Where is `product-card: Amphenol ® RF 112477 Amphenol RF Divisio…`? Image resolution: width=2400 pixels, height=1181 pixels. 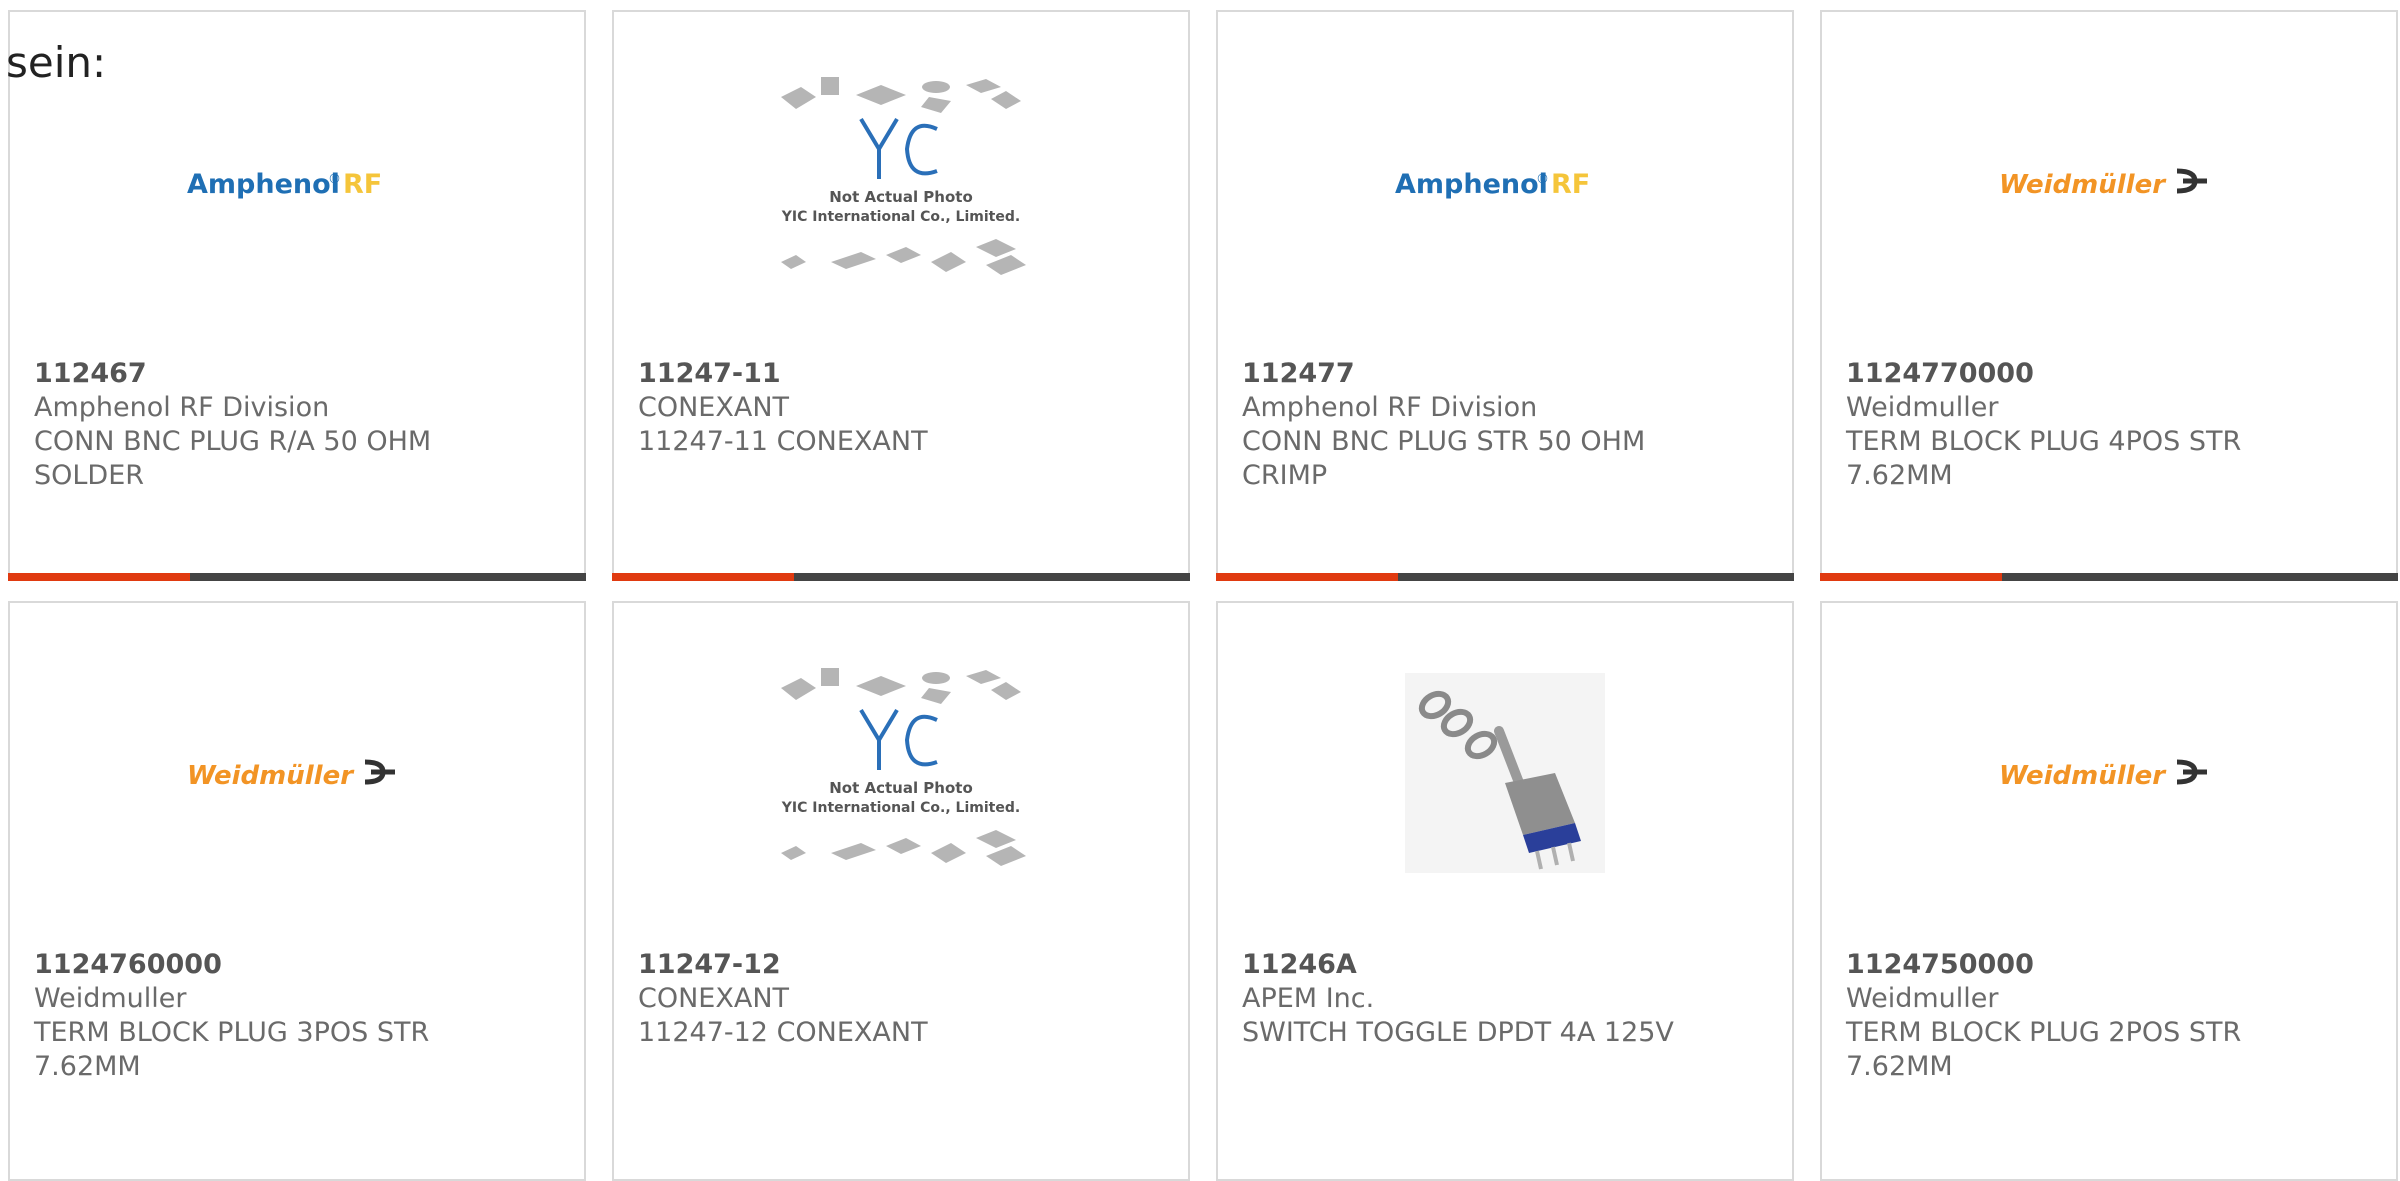 product-card: Amphenol ® RF 112477 Amphenol RF Divisio… is located at coordinates (1505, 295).